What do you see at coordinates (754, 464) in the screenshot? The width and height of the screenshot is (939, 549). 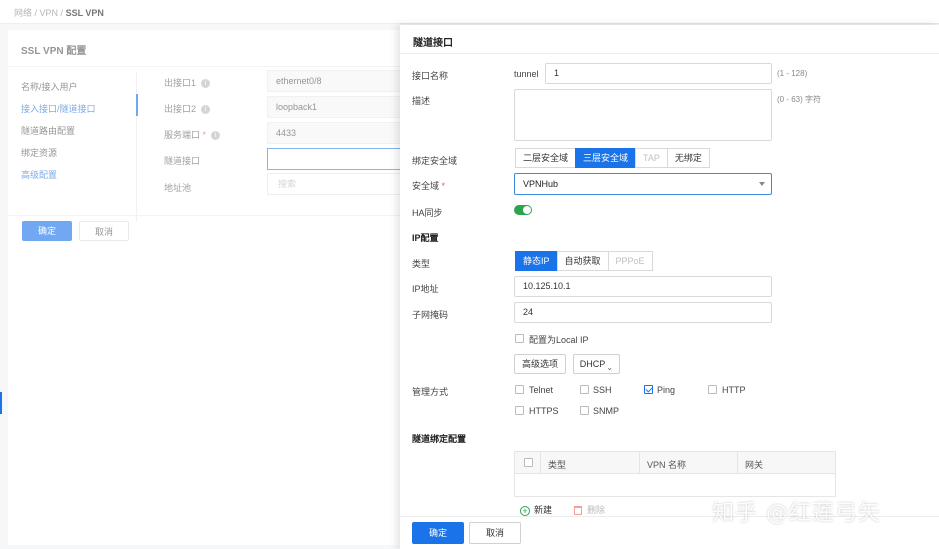 I see `col-gateway: 网关` at bounding box center [754, 464].